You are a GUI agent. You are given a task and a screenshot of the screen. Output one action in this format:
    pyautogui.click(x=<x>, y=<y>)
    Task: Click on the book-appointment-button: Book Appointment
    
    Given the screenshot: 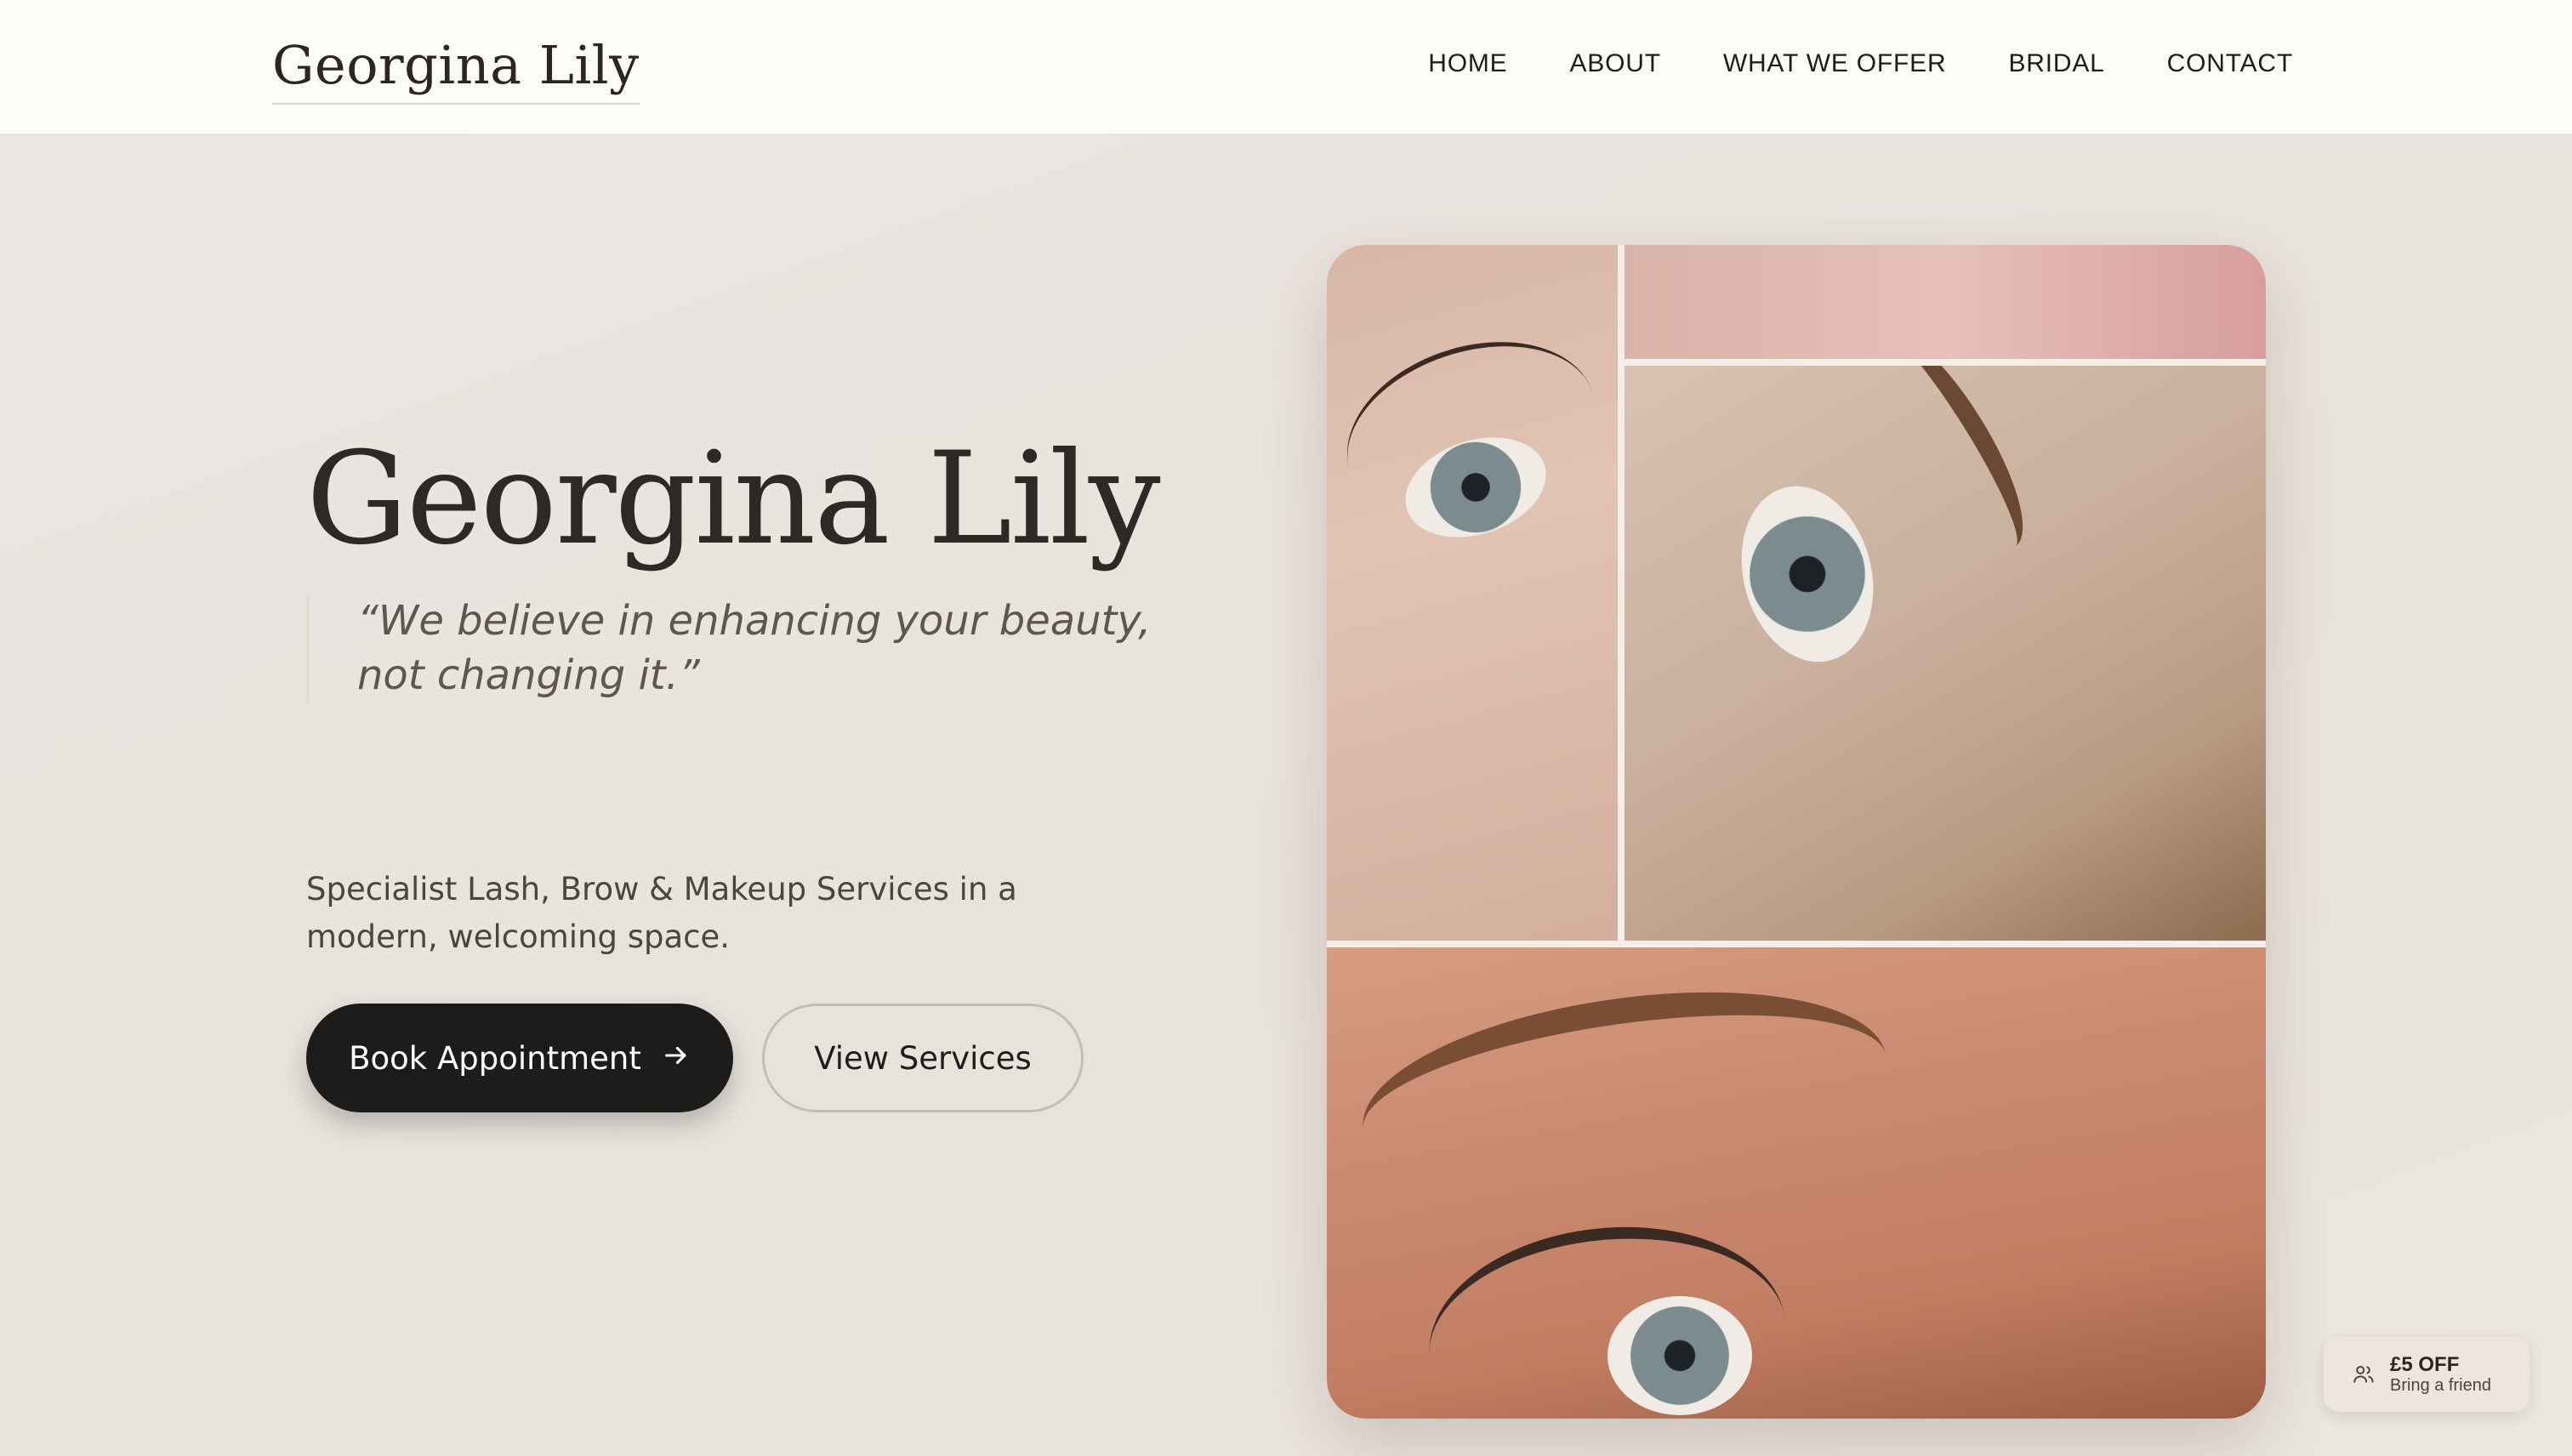 What is the action you would take?
    pyautogui.click(x=520, y=1058)
    